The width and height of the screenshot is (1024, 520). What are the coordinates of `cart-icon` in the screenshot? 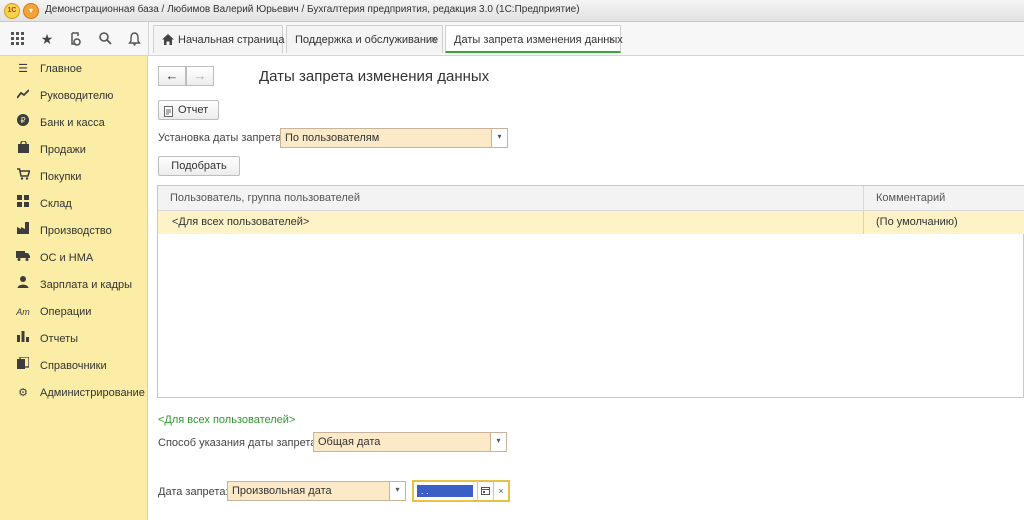 It's located at (23, 177).